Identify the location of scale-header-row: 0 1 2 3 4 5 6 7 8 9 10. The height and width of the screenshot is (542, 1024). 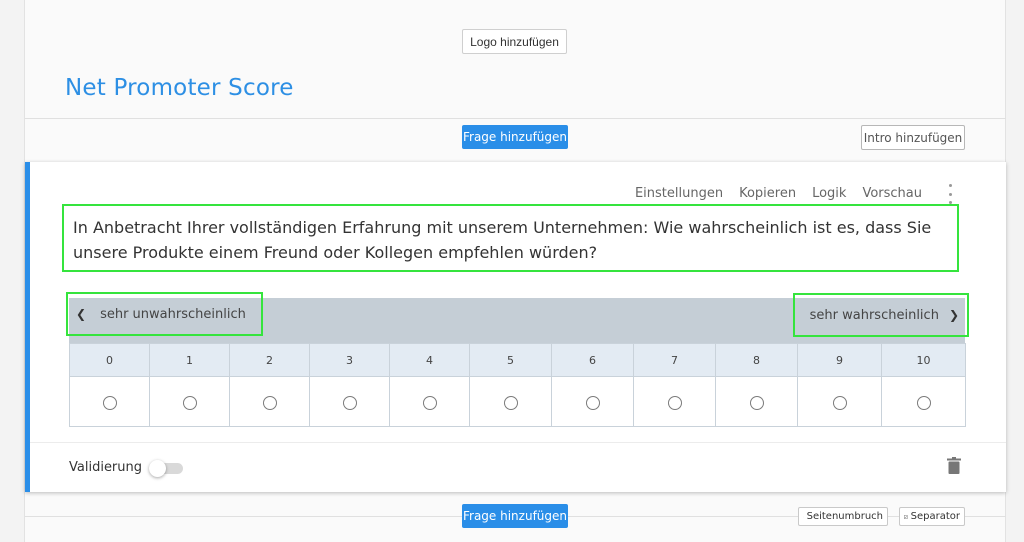
(517, 360).